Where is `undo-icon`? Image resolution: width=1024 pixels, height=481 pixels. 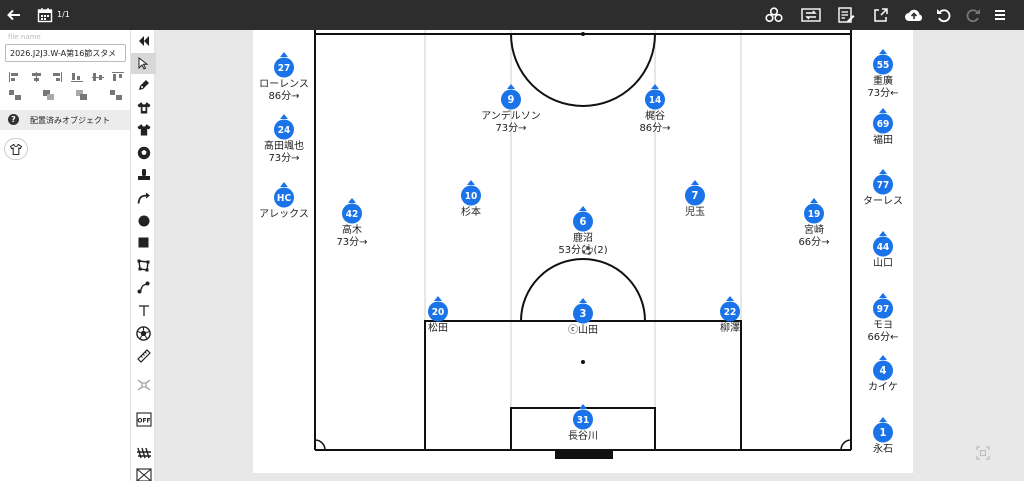
undo-icon is located at coordinates (944, 15).